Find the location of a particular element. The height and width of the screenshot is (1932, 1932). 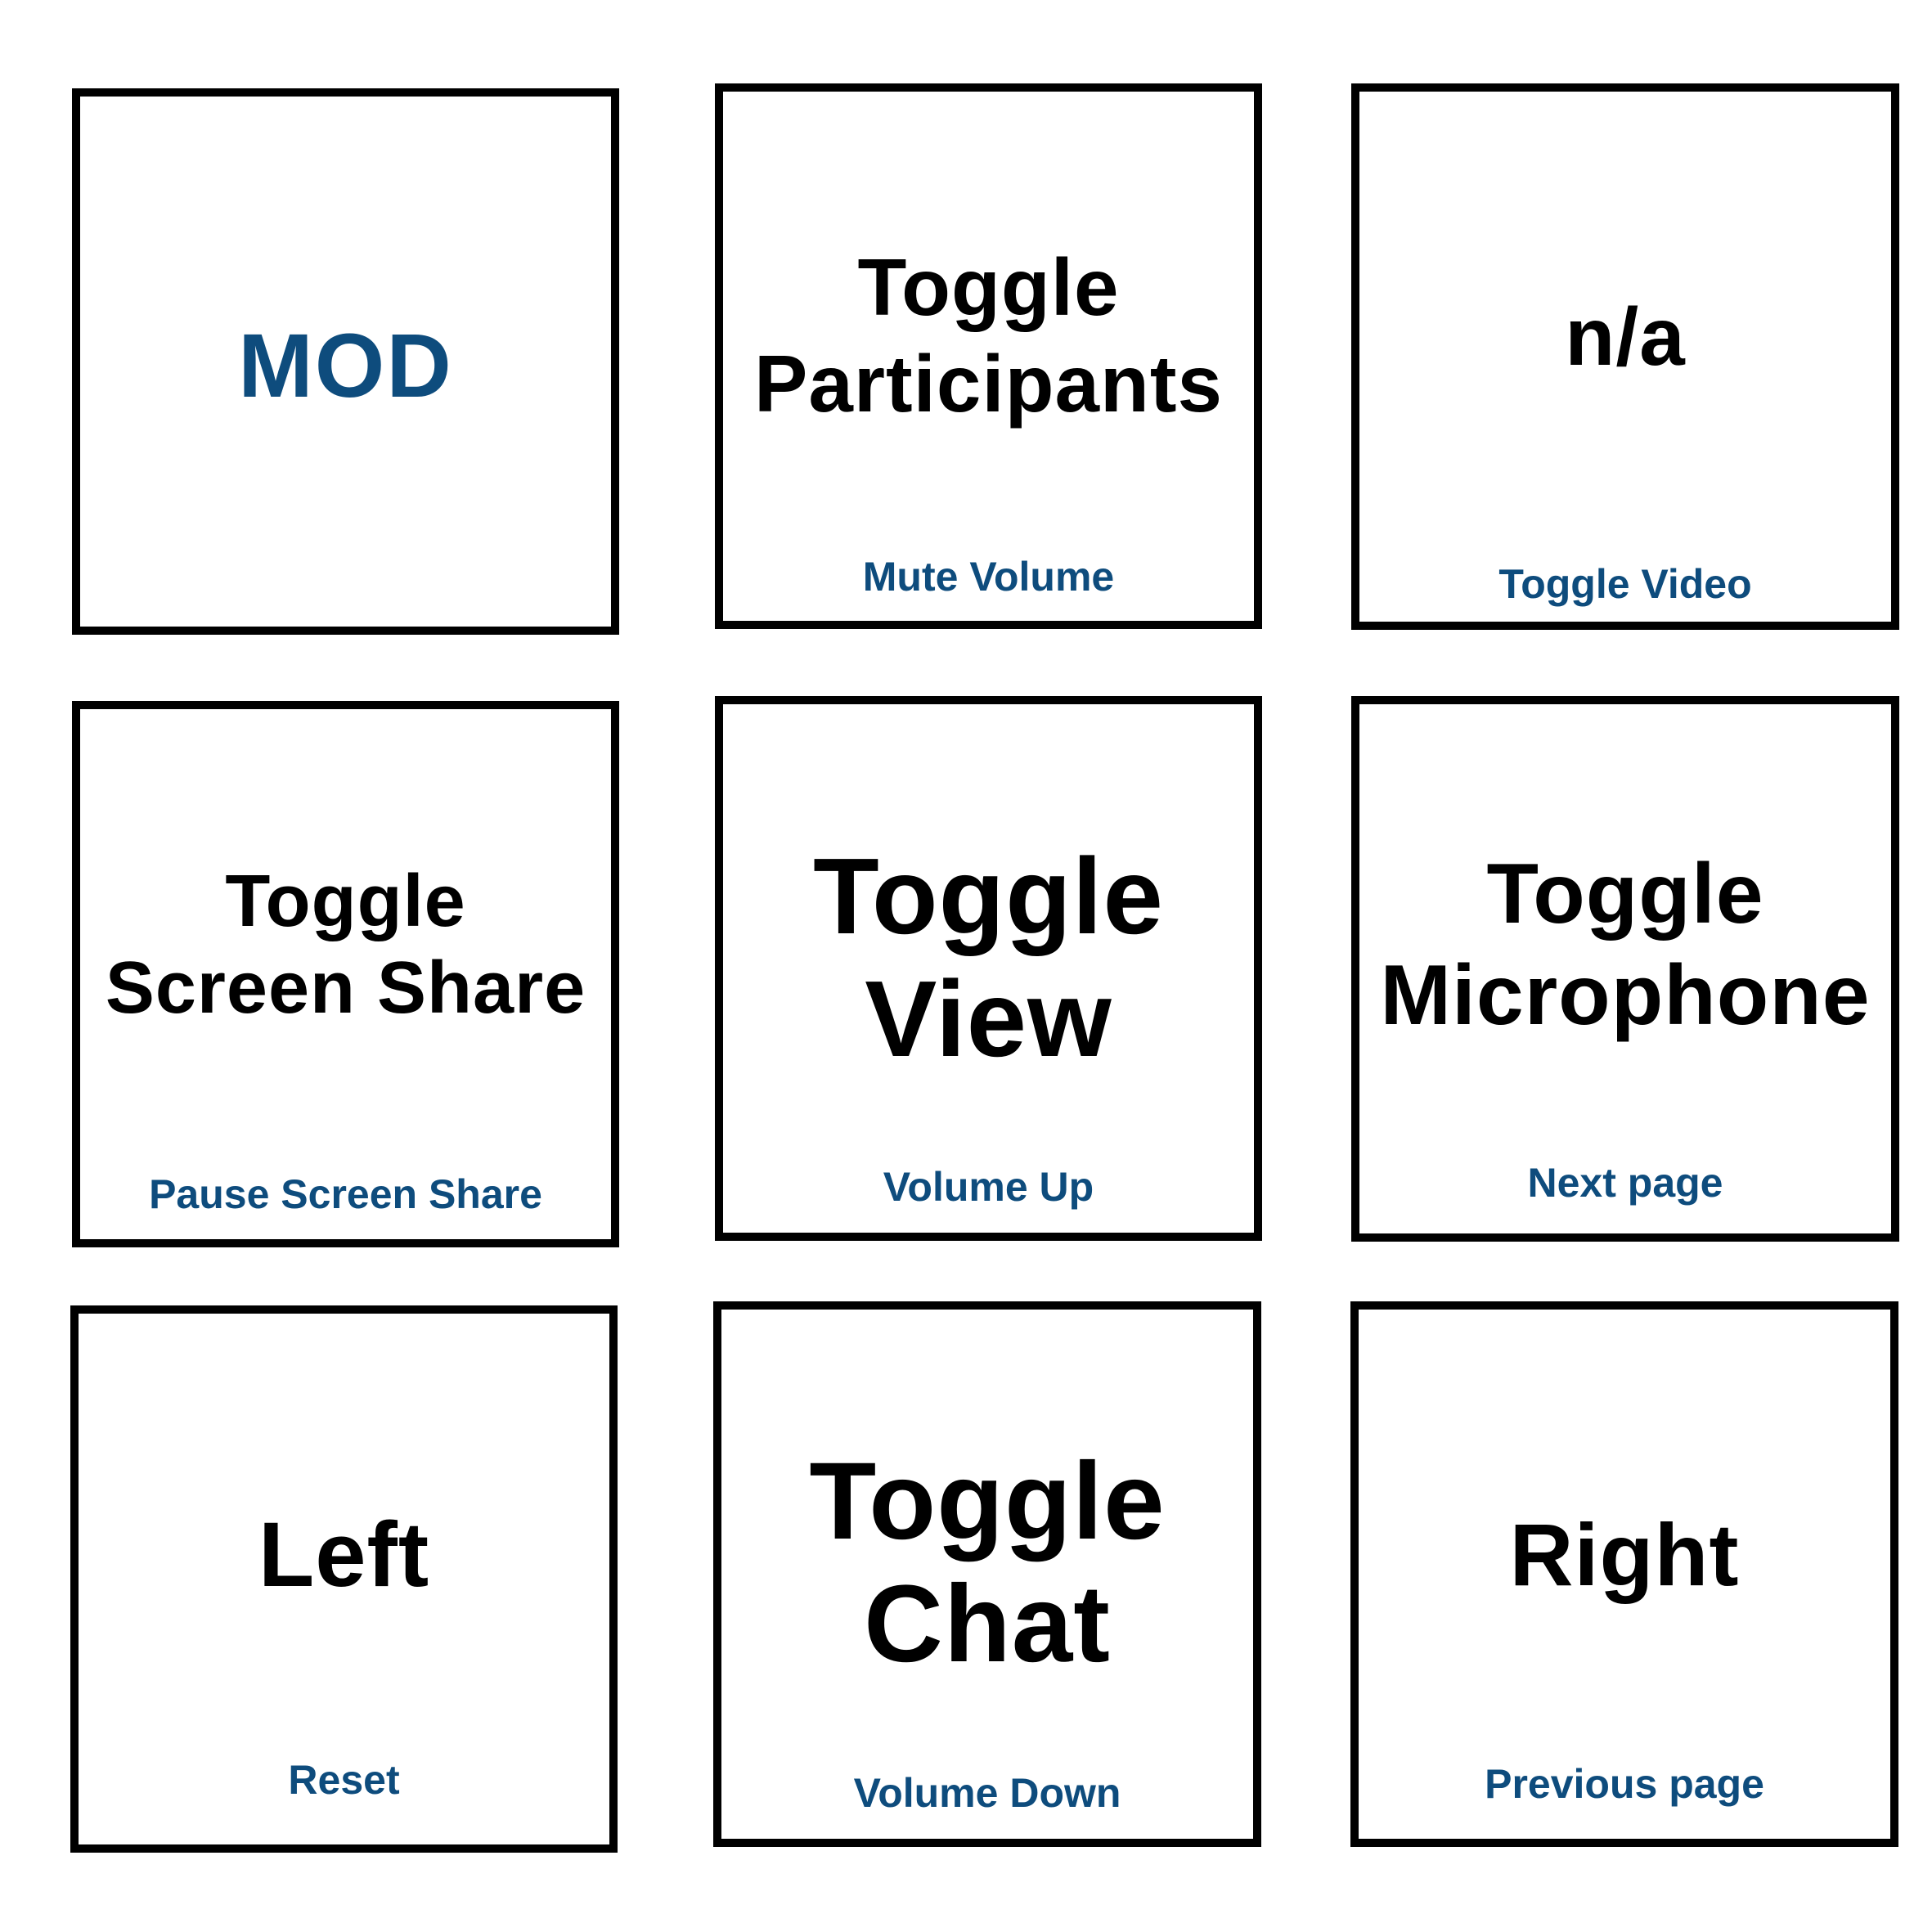

key-secondary-label: Next page is located at coordinates (1625, 1183).